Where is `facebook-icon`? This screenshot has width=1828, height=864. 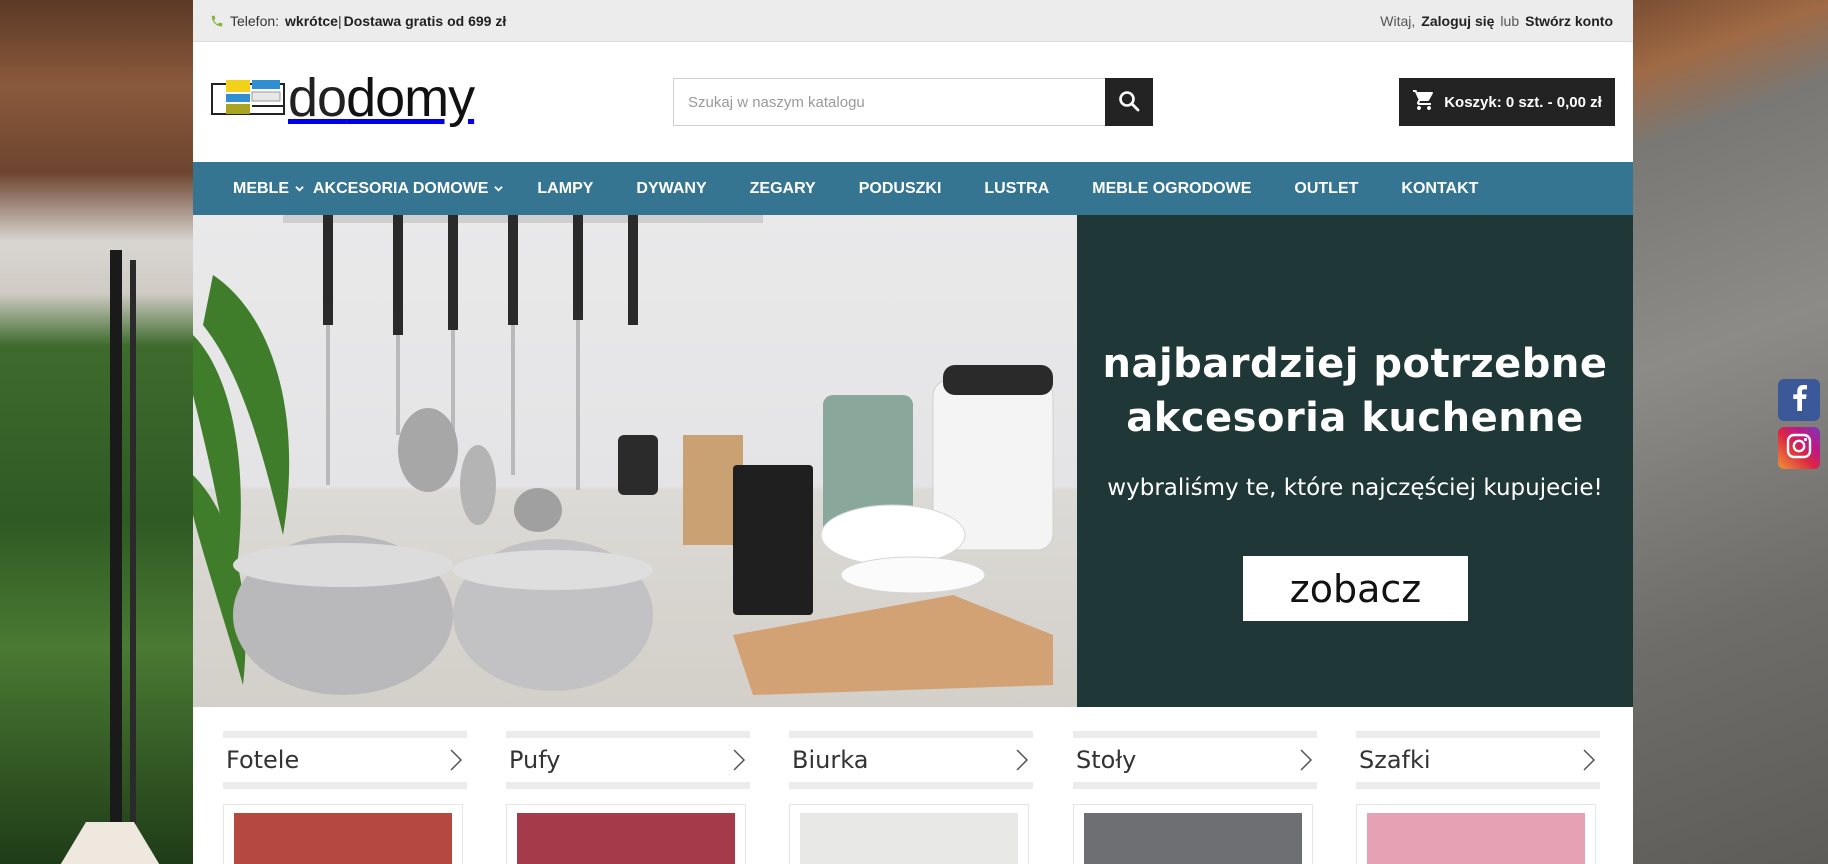 facebook-icon is located at coordinates (1799, 400).